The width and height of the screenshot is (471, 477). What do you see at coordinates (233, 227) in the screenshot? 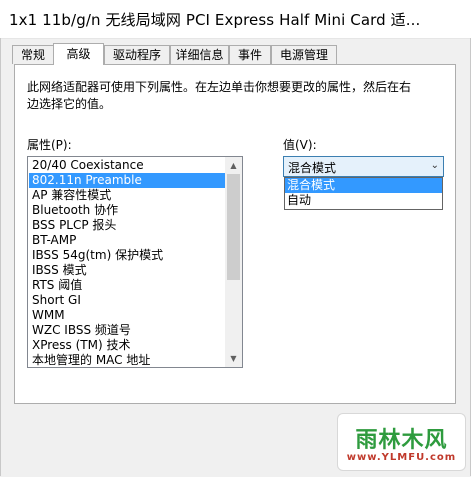
I see `scrollbar-thumb` at bounding box center [233, 227].